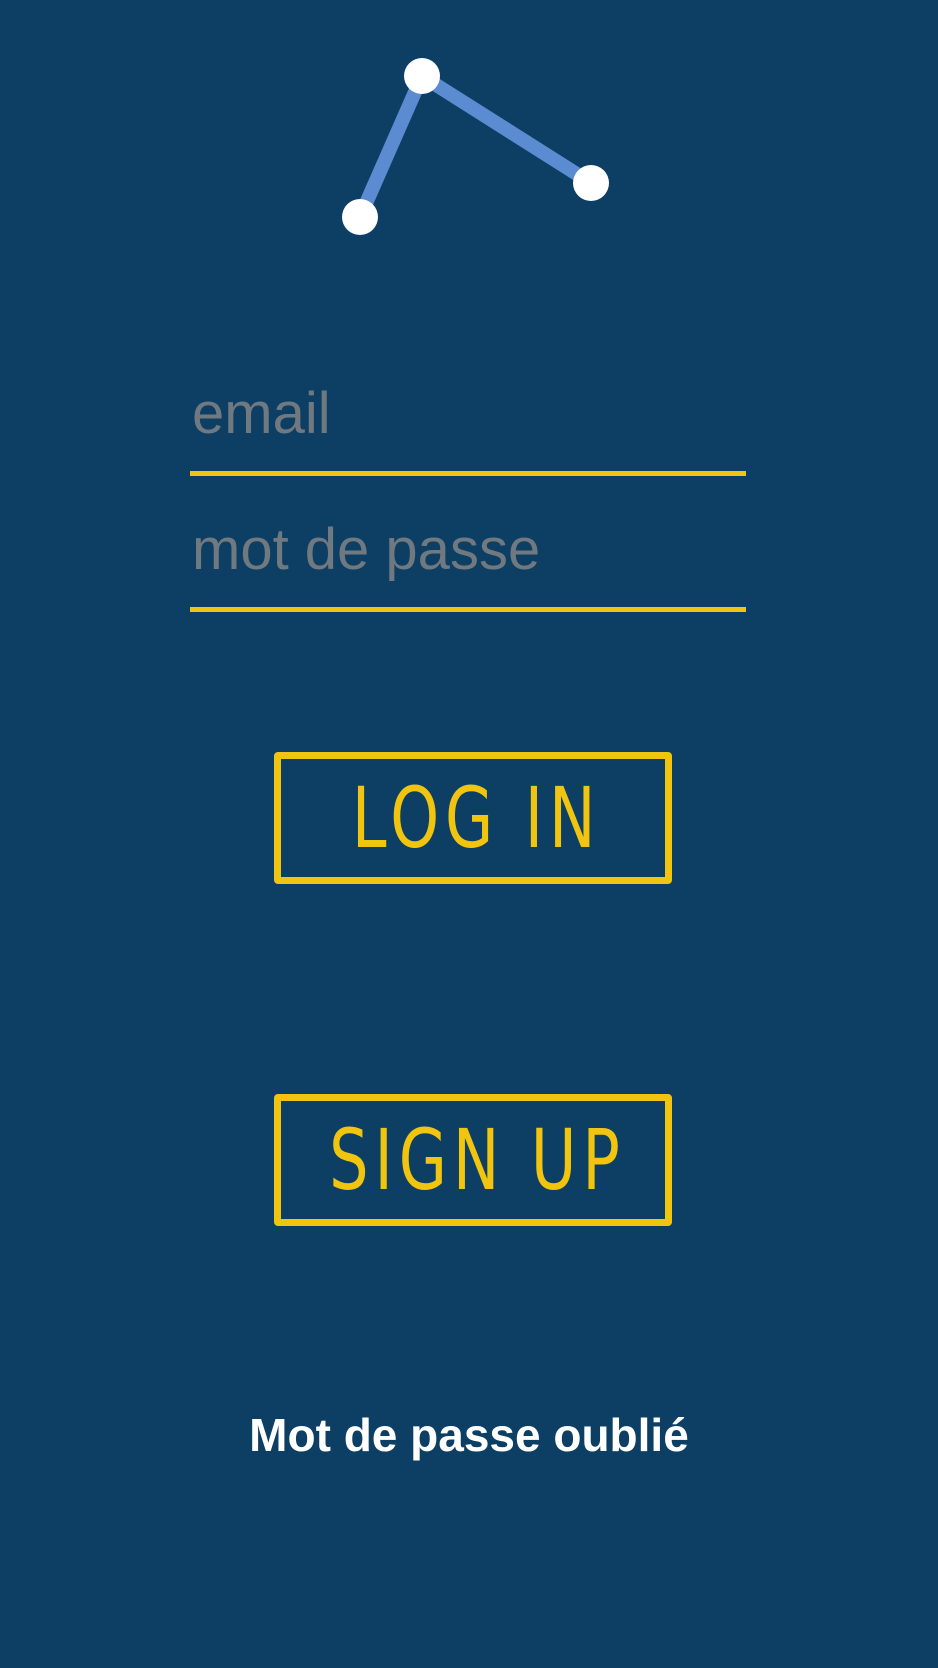 The height and width of the screenshot is (1668, 938). Describe the element at coordinates (591, 183) in the screenshot. I see `logo-node-right` at that location.